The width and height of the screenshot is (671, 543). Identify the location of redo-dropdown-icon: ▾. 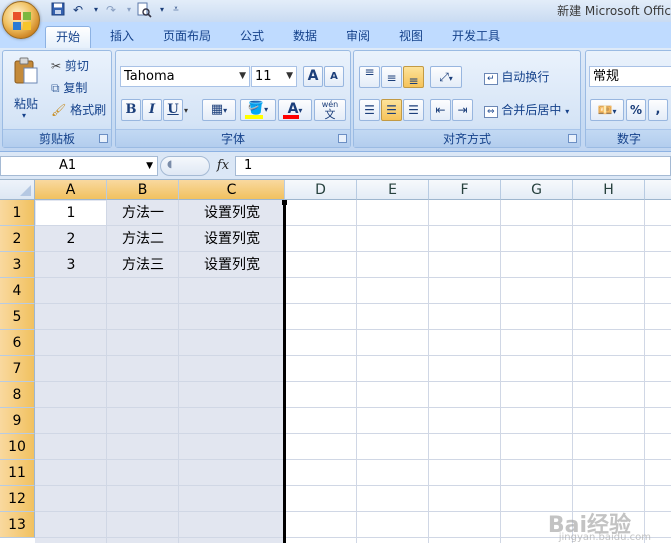
(129, 10).